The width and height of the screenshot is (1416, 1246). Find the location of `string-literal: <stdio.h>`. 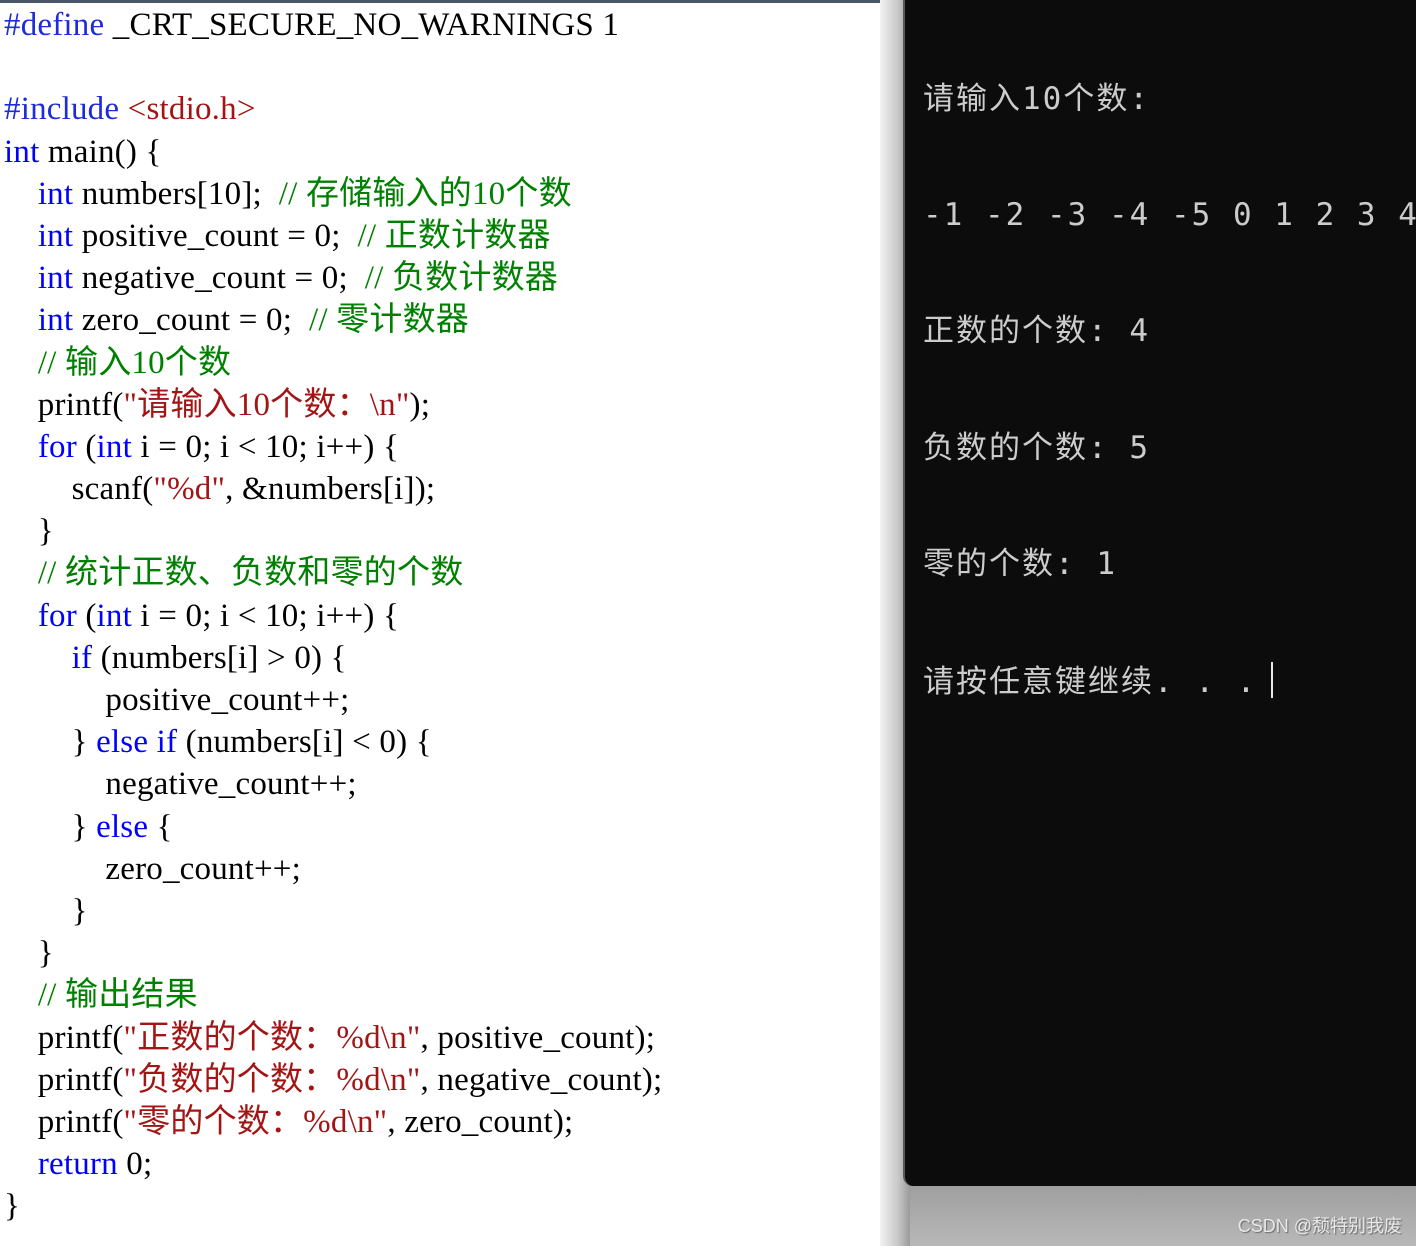

string-literal: <stdio.h> is located at coordinates (187, 109).